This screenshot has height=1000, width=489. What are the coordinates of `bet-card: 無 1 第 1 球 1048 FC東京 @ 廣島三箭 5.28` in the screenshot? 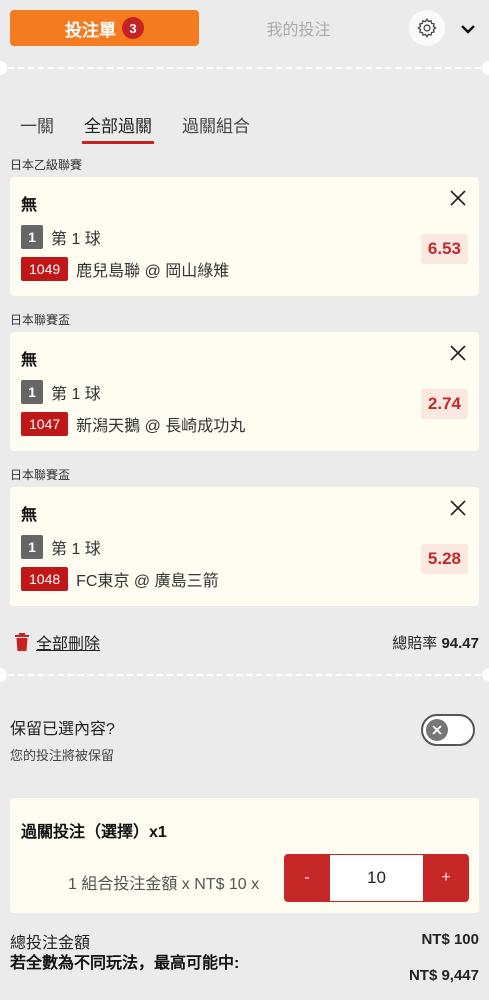 It's located at (244, 546).